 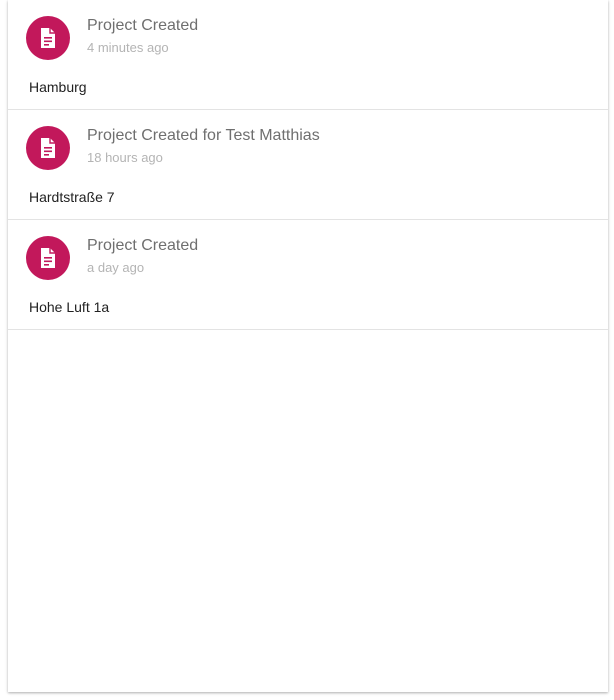 I want to click on activity-time: a day ago, so click(x=116, y=267).